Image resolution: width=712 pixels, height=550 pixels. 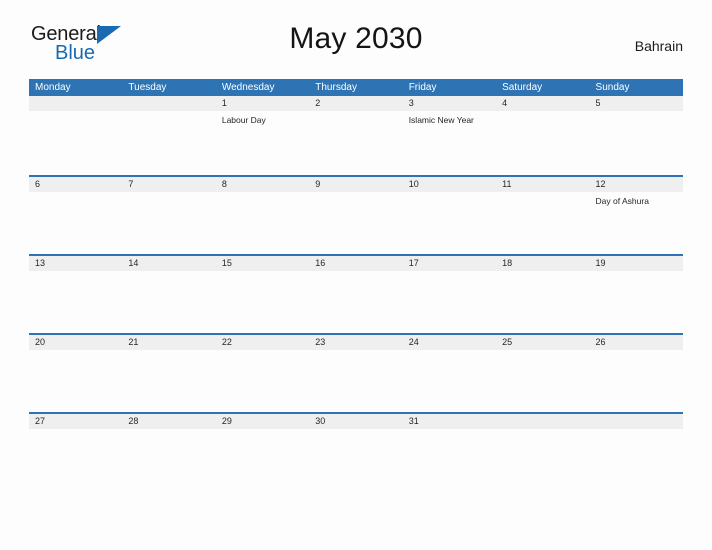 I want to click on weekday-header-saturday: Saturday, so click(x=522, y=87).